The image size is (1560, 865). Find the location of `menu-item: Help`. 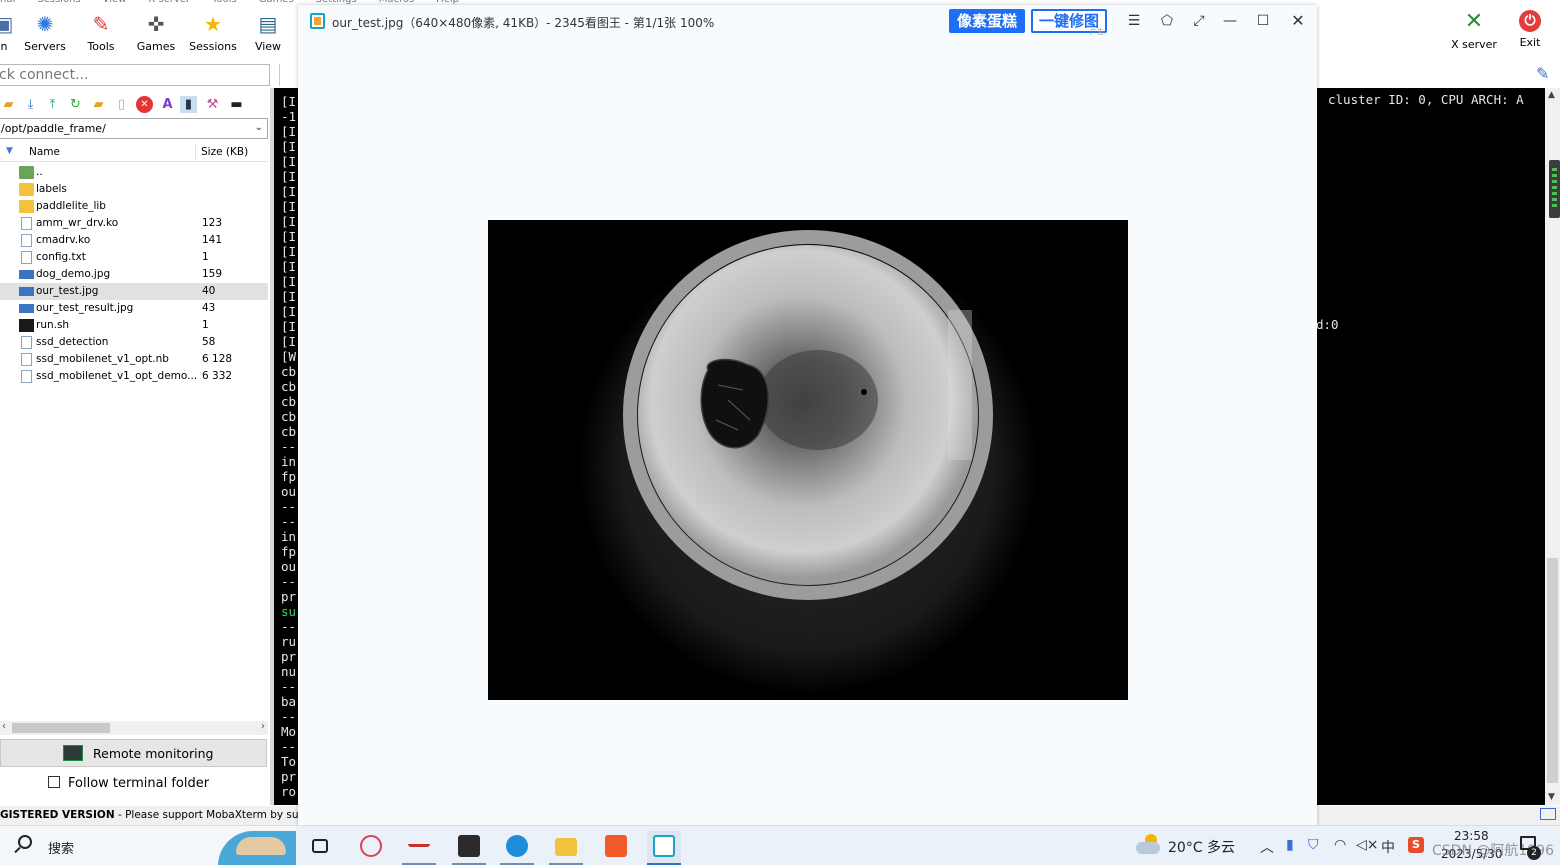

menu-item: Help is located at coordinates (447, 2).